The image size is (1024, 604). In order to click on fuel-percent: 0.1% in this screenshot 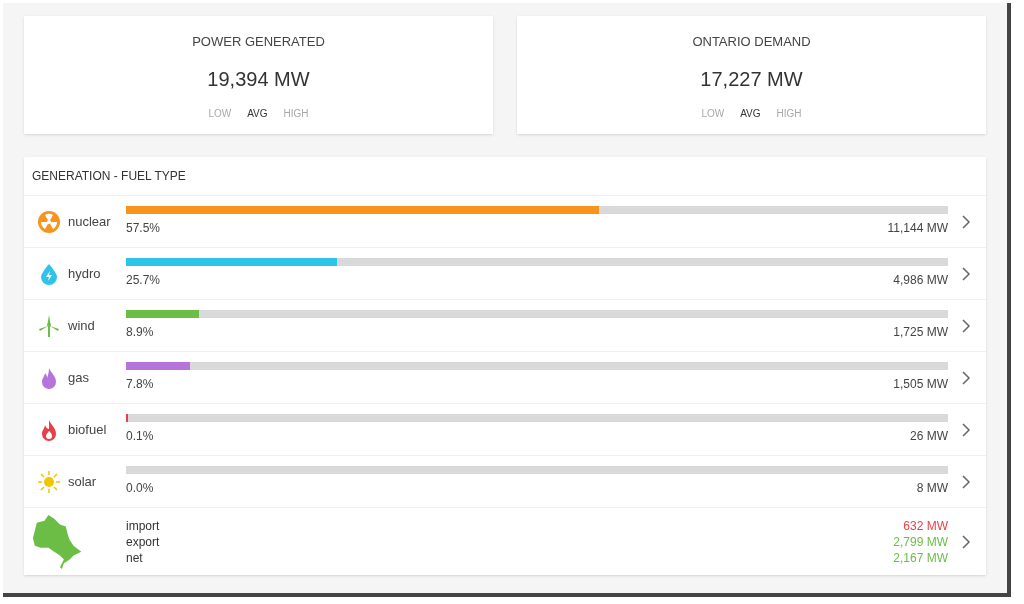, I will do `click(140, 436)`.